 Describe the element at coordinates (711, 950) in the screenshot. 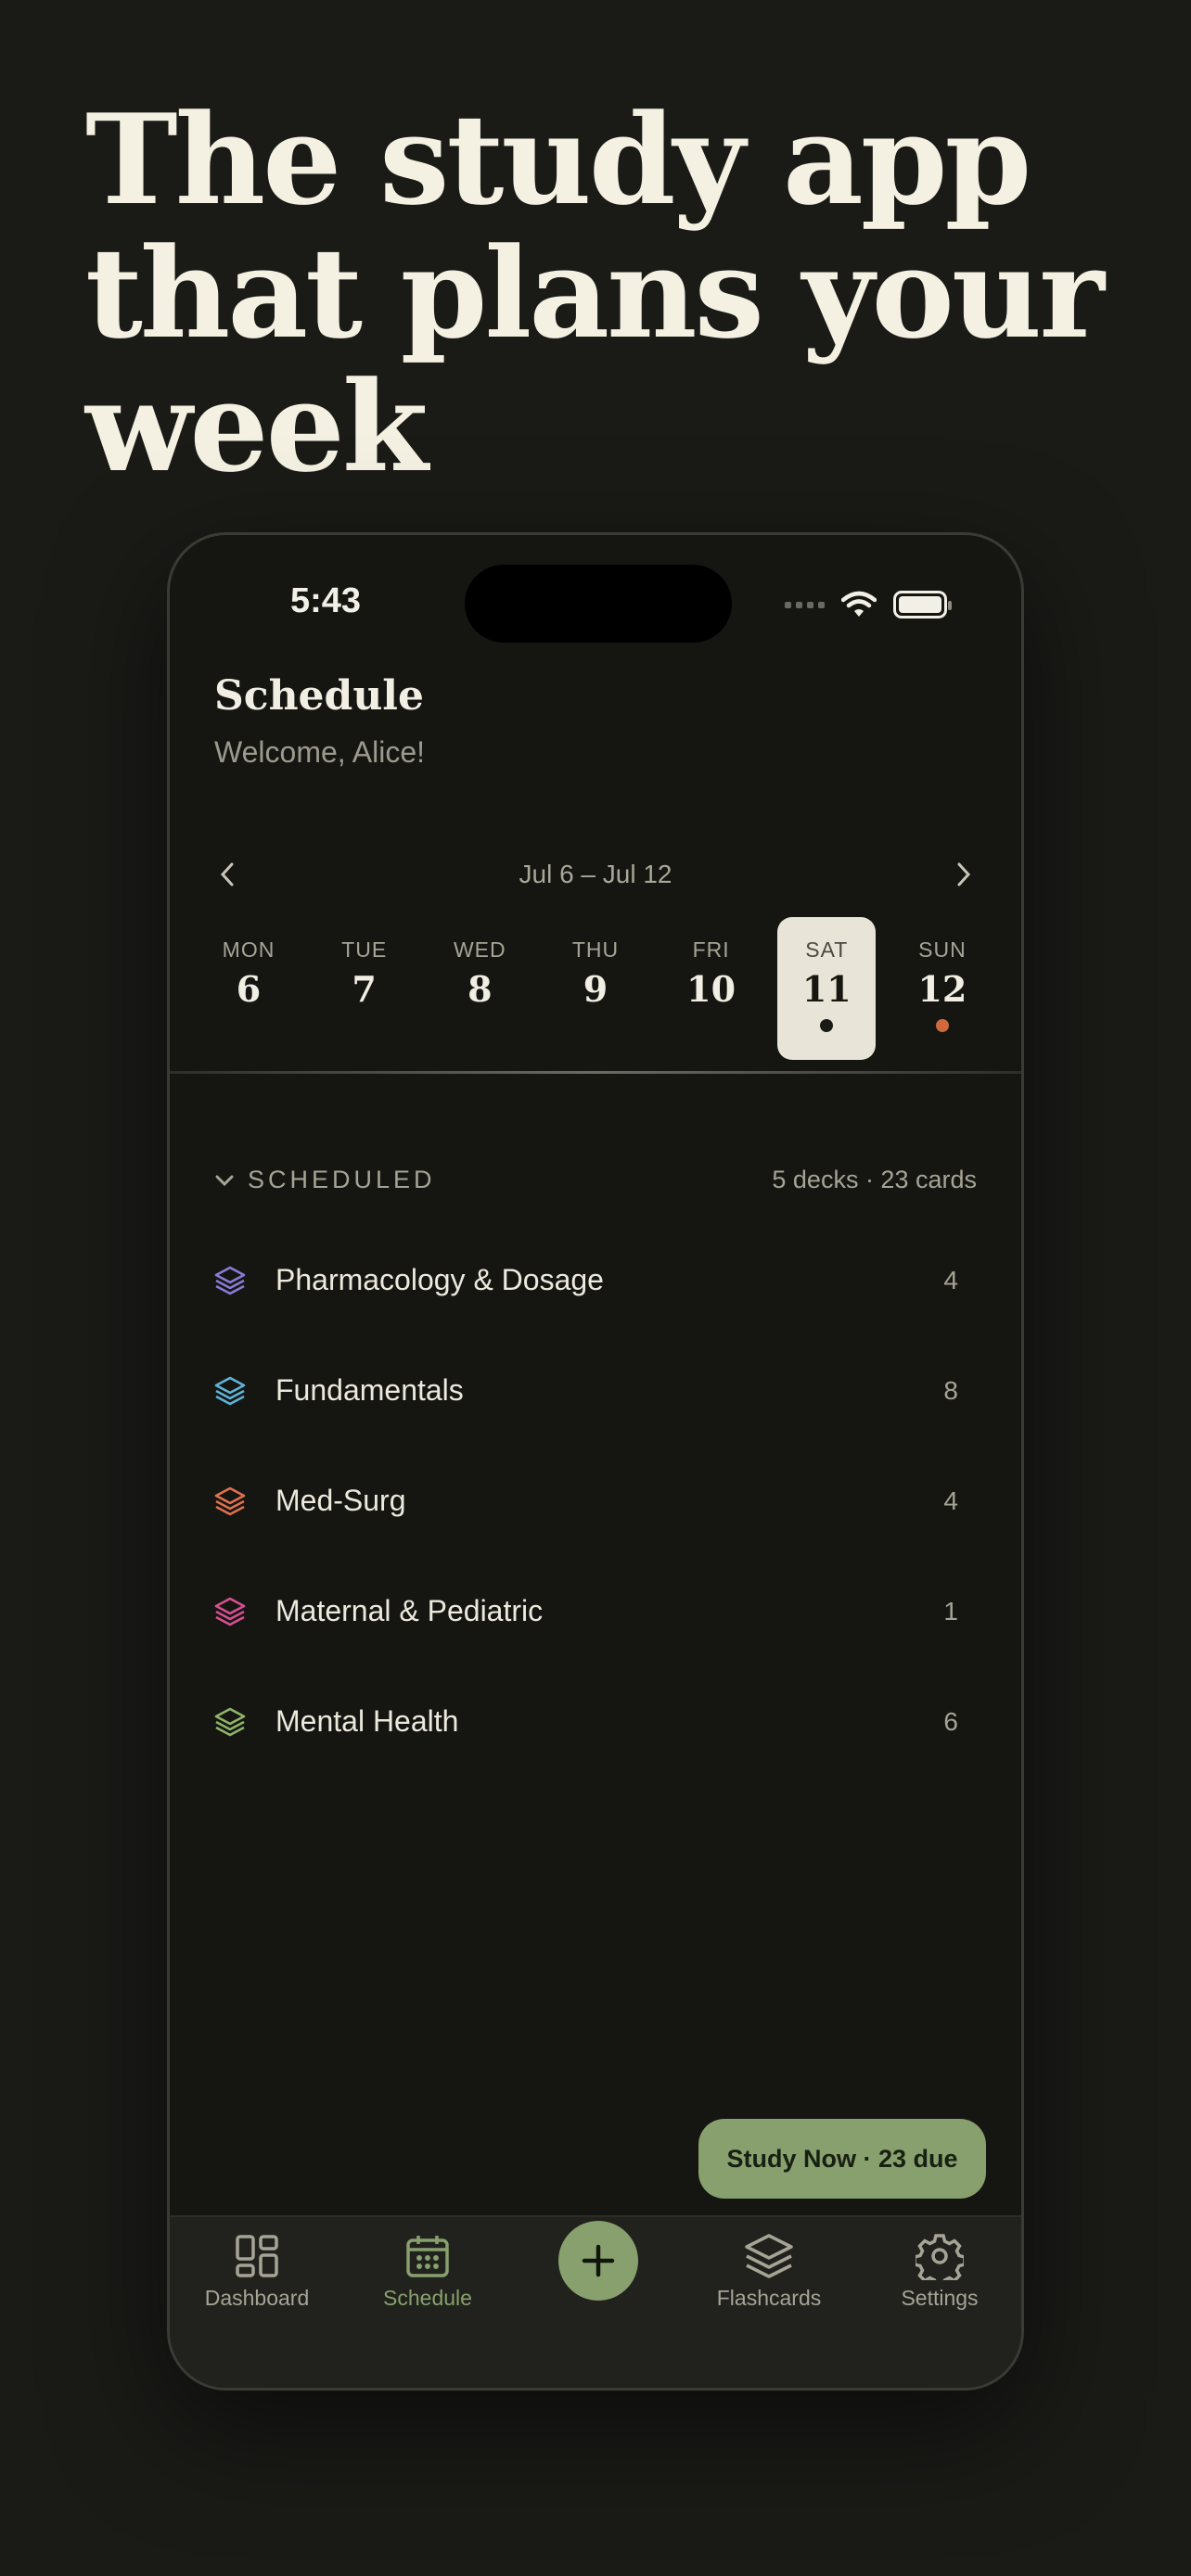

I see `day-name: FRI` at that location.